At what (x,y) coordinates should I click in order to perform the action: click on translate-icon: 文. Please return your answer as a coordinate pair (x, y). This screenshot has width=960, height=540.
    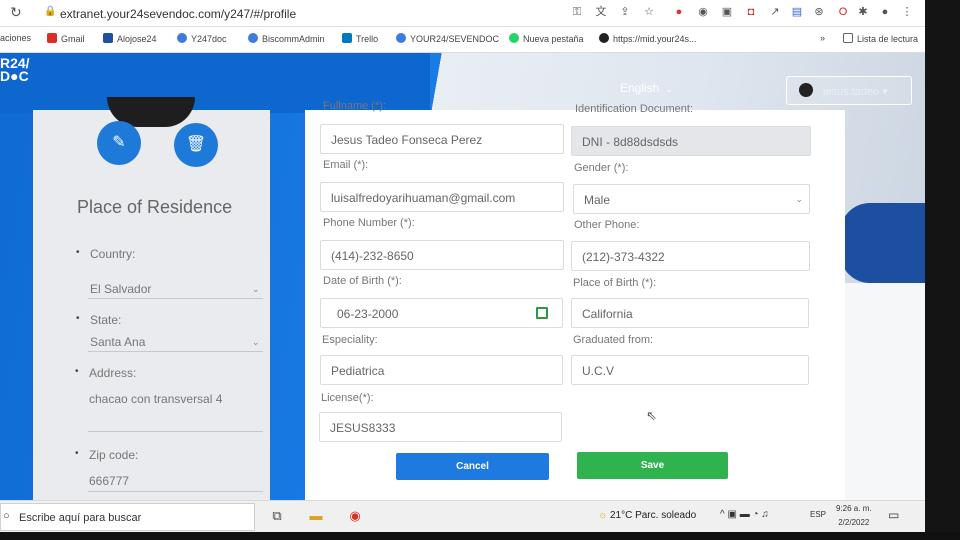
    Looking at the image, I should click on (601, 12).